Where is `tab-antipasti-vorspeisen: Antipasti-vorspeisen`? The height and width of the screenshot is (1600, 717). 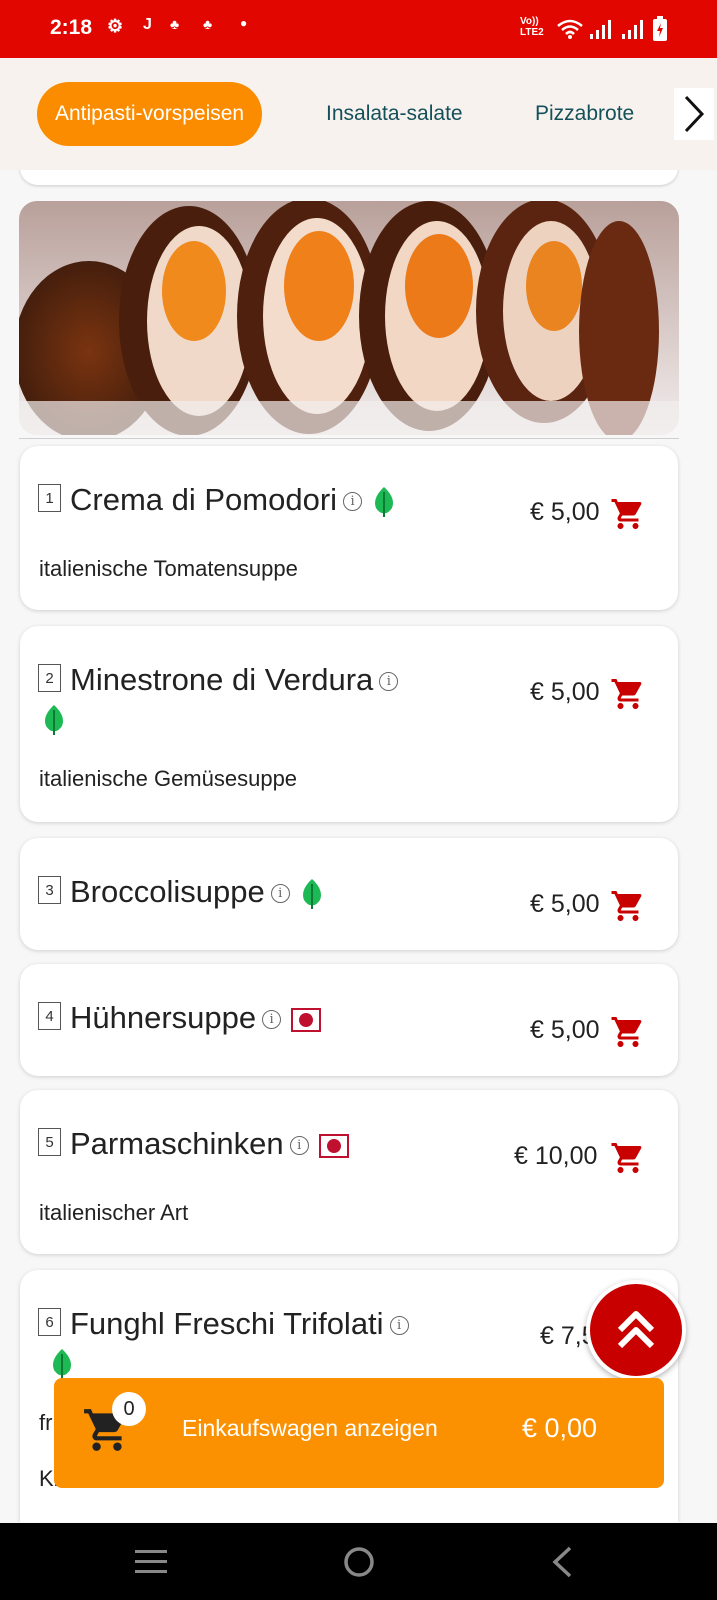 tab-antipasti-vorspeisen: Antipasti-vorspeisen is located at coordinates (150, 114).